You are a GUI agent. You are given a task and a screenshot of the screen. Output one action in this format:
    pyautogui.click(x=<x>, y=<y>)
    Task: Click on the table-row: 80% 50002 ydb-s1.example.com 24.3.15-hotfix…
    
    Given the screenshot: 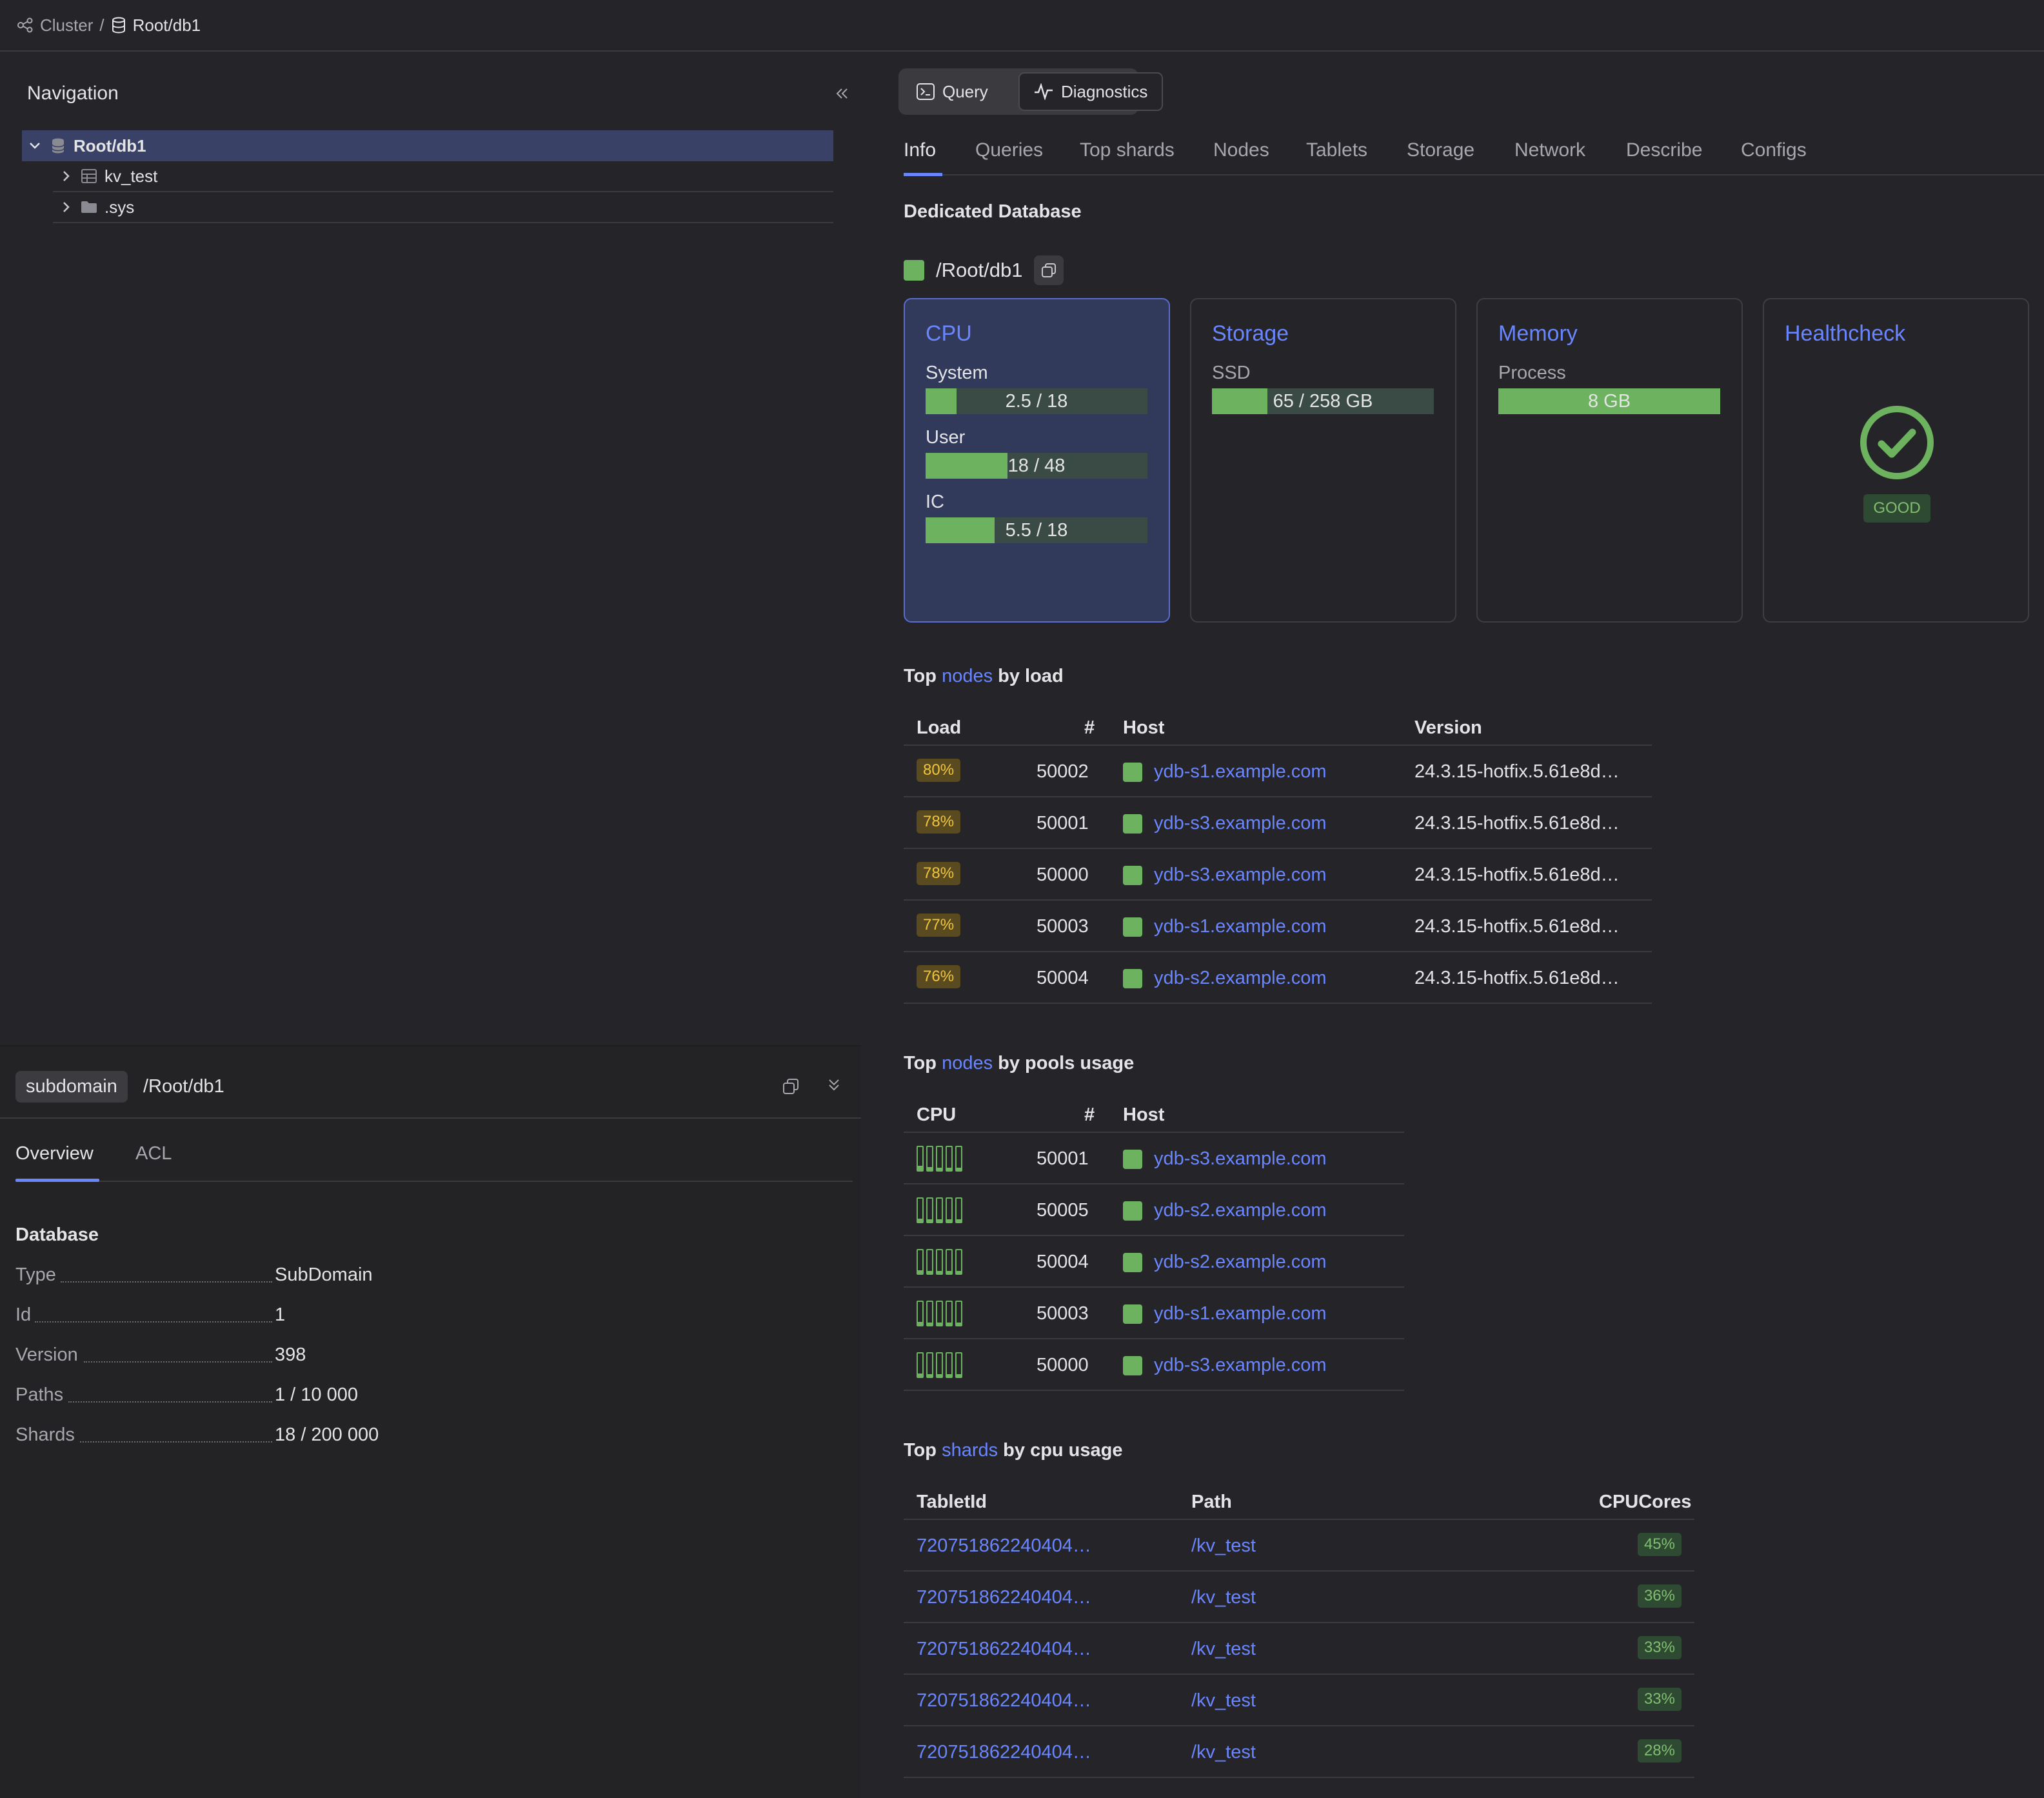 What is the action you would take?
    pyautogui.click(x=1278, y=770)
    